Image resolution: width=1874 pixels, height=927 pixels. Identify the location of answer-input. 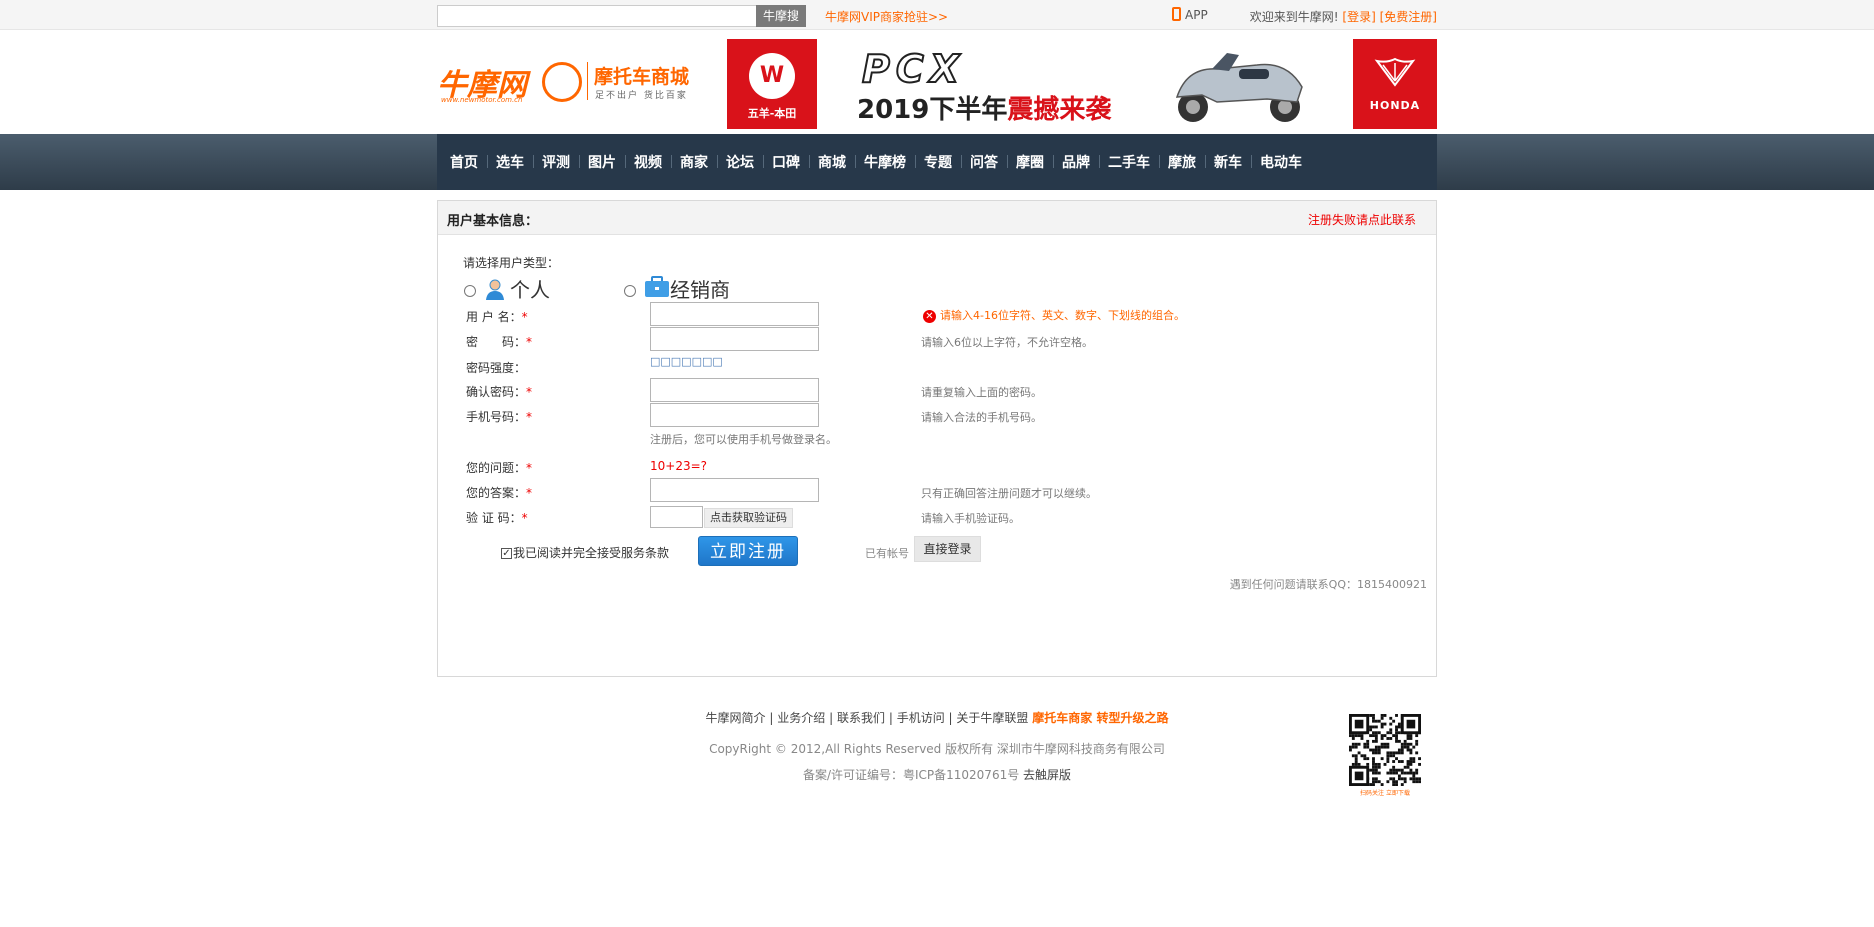
(734, 490).